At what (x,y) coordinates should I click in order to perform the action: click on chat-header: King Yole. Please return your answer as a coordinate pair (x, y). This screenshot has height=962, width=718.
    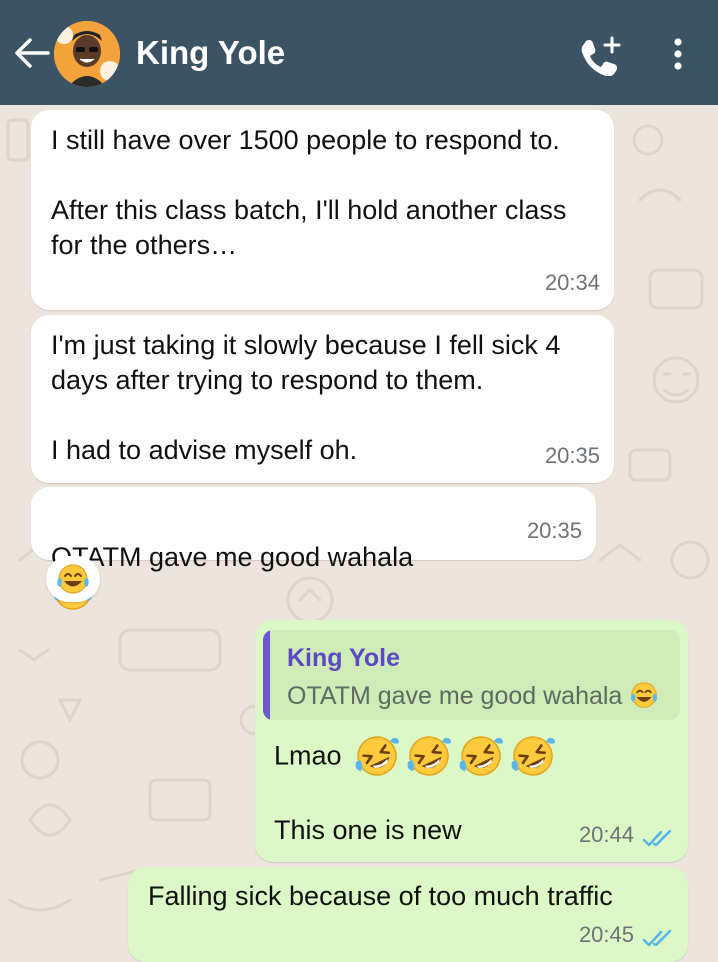
    Looking at the image, I should click on (359, 52).